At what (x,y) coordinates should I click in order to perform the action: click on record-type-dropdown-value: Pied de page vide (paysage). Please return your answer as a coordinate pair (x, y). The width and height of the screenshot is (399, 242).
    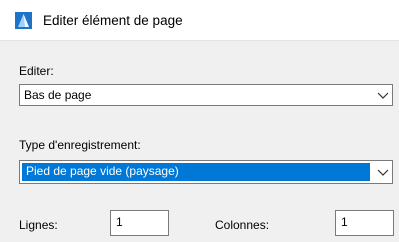
    Looking at the image, I should click on (102, 171).